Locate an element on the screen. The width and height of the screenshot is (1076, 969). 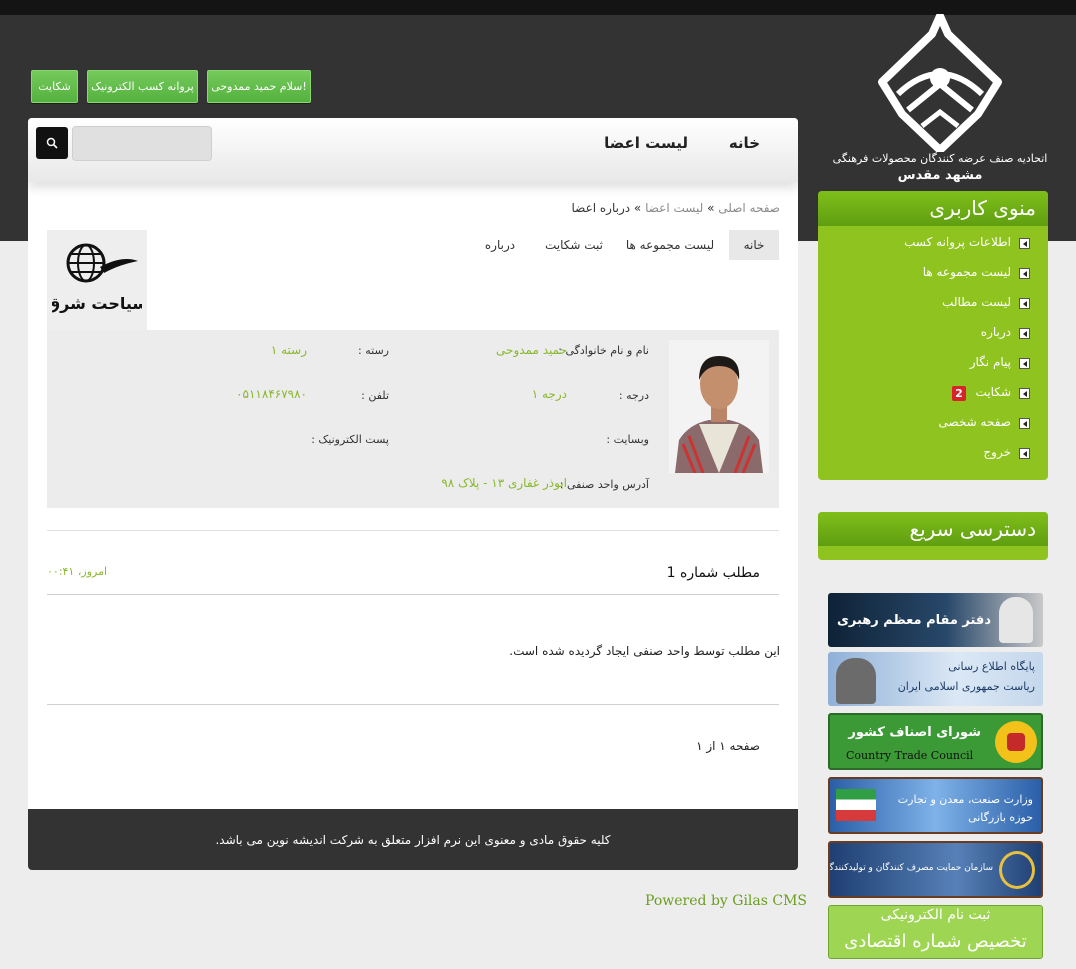
menu-item-label: درباره is located at coordinates (995, 332).